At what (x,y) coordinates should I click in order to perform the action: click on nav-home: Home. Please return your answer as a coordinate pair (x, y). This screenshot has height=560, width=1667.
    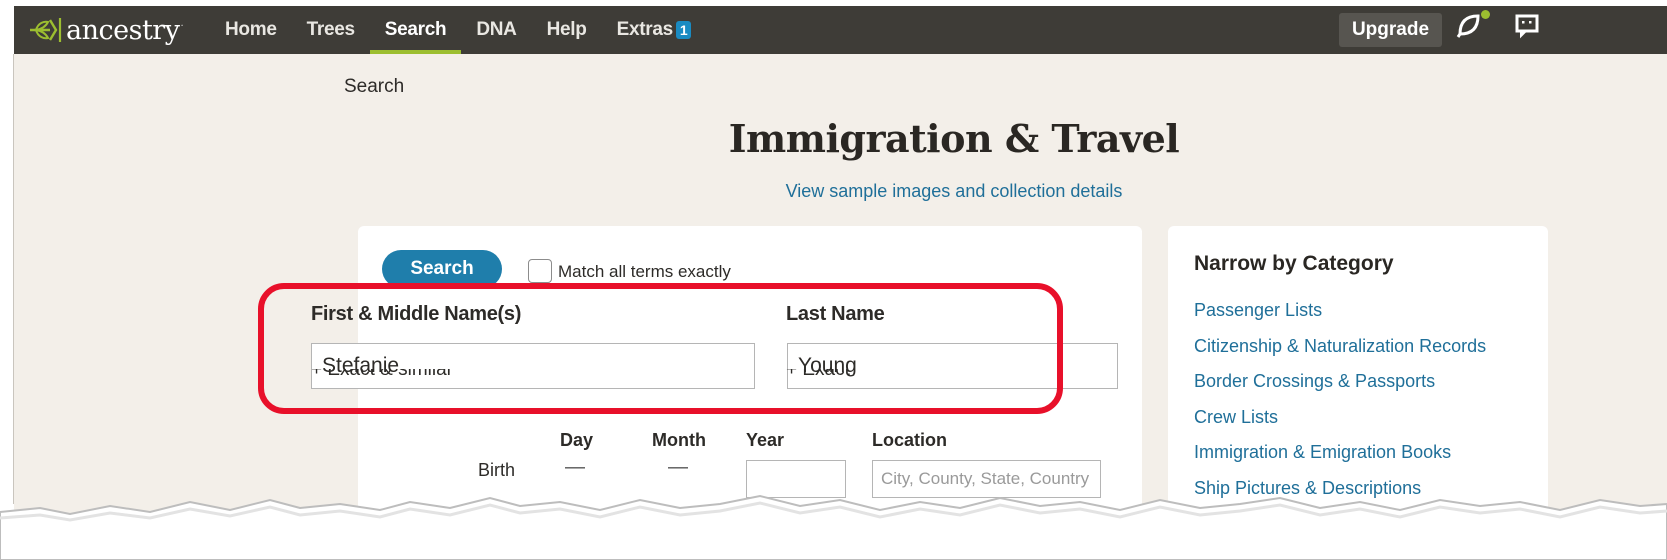
    Looking at the image, I should click on (251, 30).